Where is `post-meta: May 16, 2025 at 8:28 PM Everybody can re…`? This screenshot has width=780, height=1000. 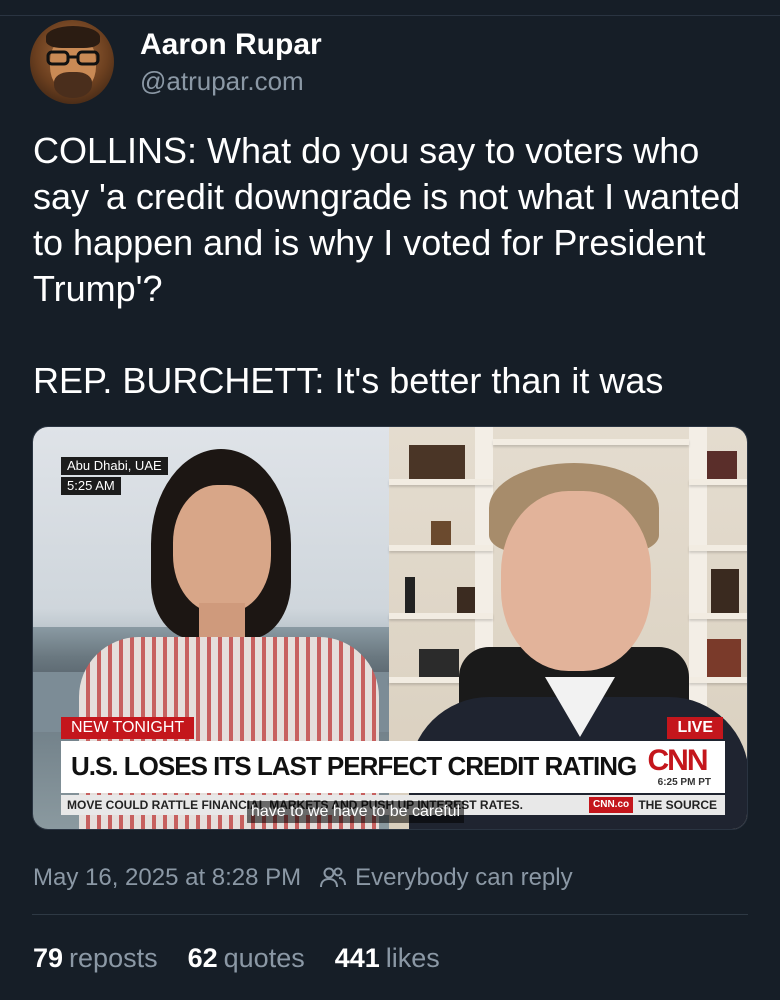 post-meta: May 16, 2025 at 8:28 PM Everybody can re… is located at coordinates (303, 878).